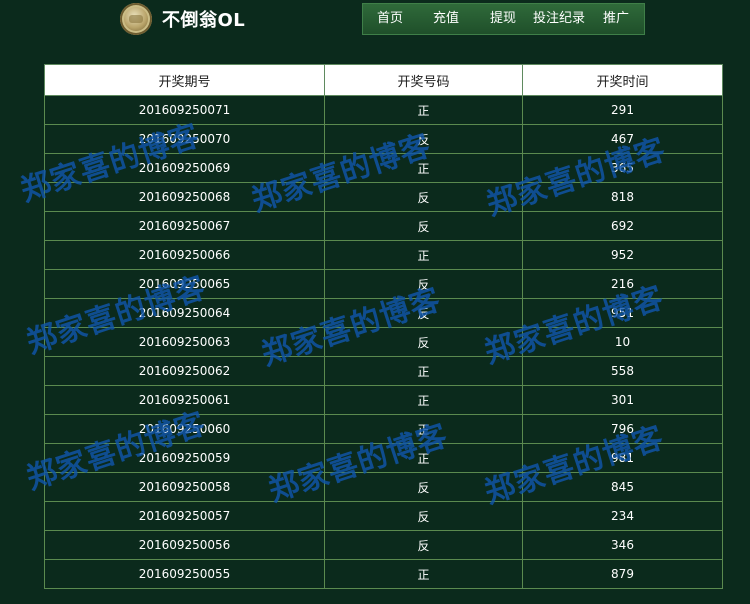 This screenshot has width=750, height=604. I want to click on header: 不倒翁OL 首页 充值 提现 投注纪录 推广, so click(375, 20).